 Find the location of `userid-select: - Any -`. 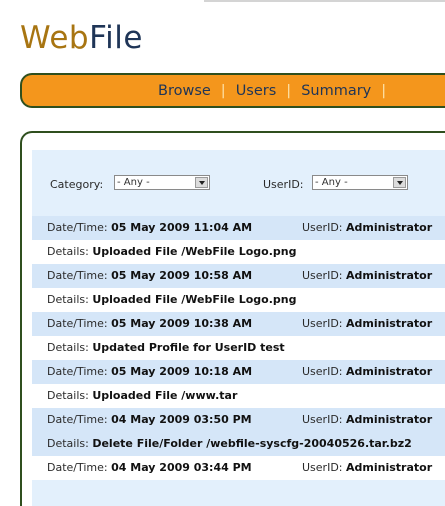

userid-select: - Any - is located at coordinates (360, 182).